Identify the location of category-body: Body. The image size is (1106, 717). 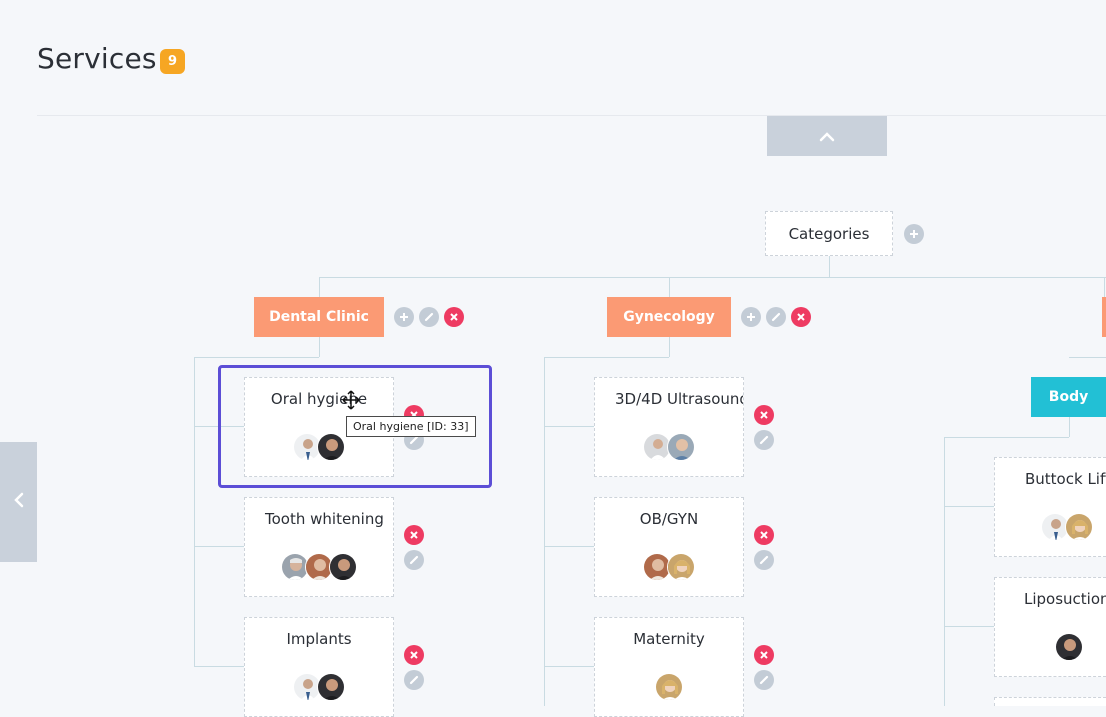
(1068, 397).